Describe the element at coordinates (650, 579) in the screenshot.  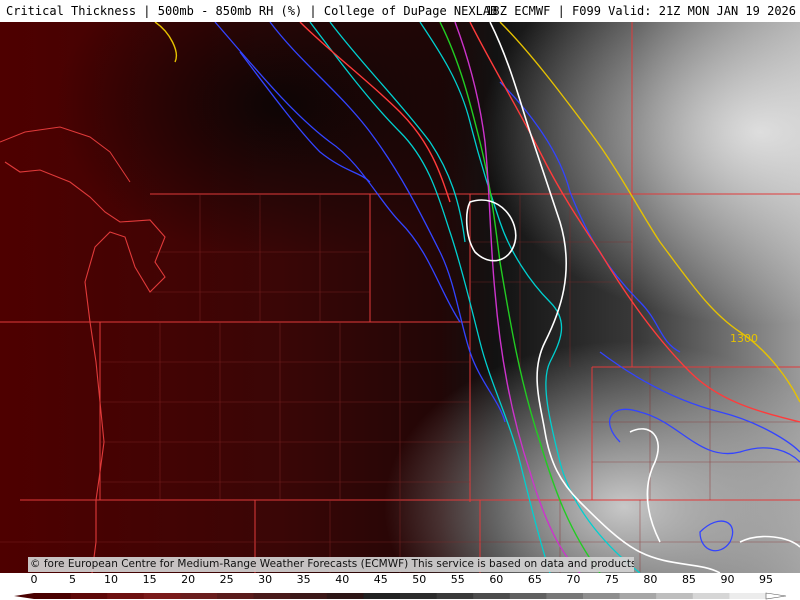
I see `legend-tick-label: 80` at that location.